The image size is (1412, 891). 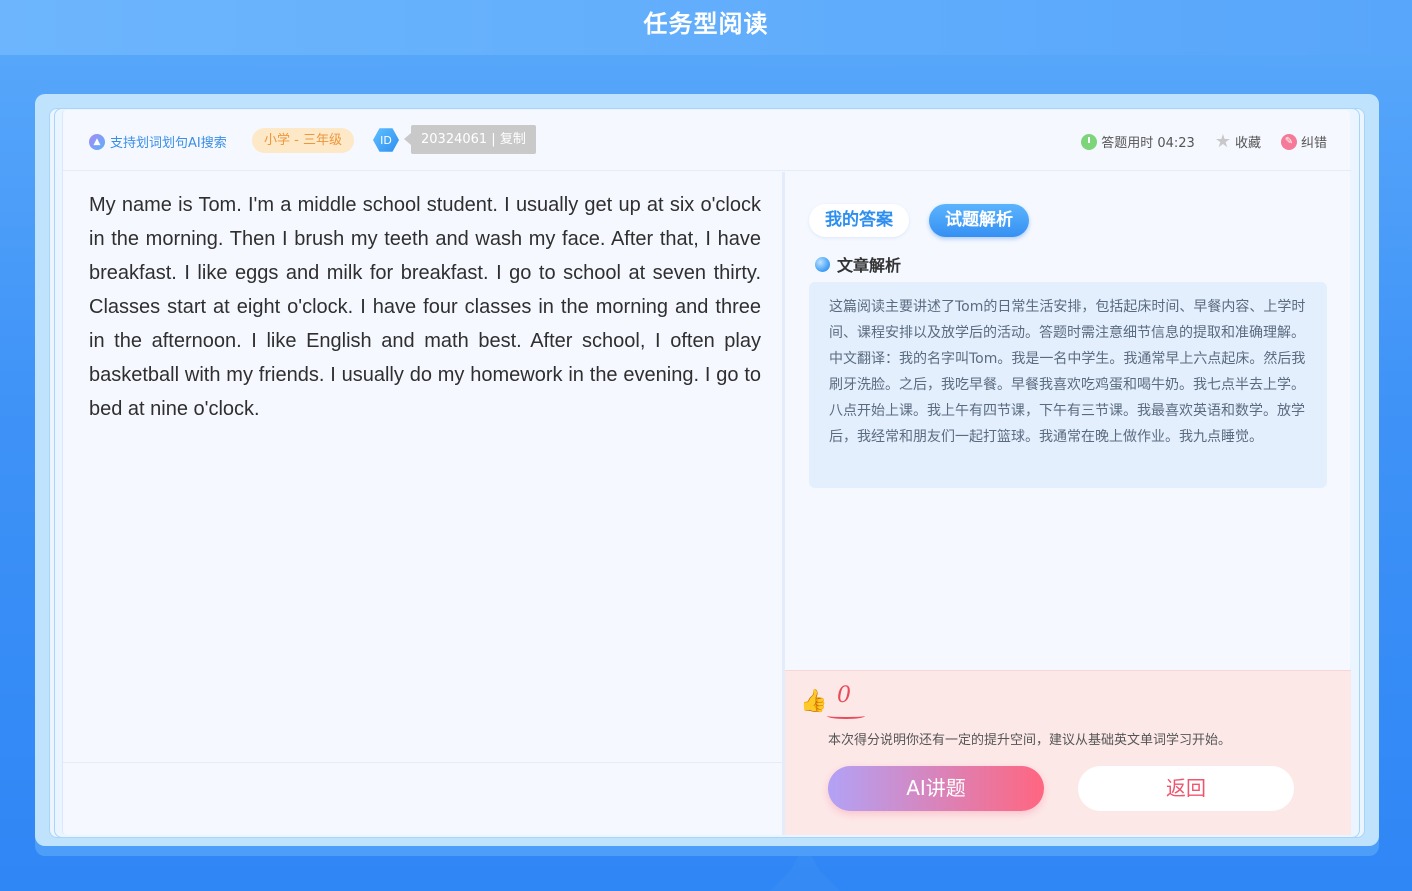 What do you see at coordinates (1089, 141) in the screenshot?
I see `clock-icon` at bounding box center [1089, 141].